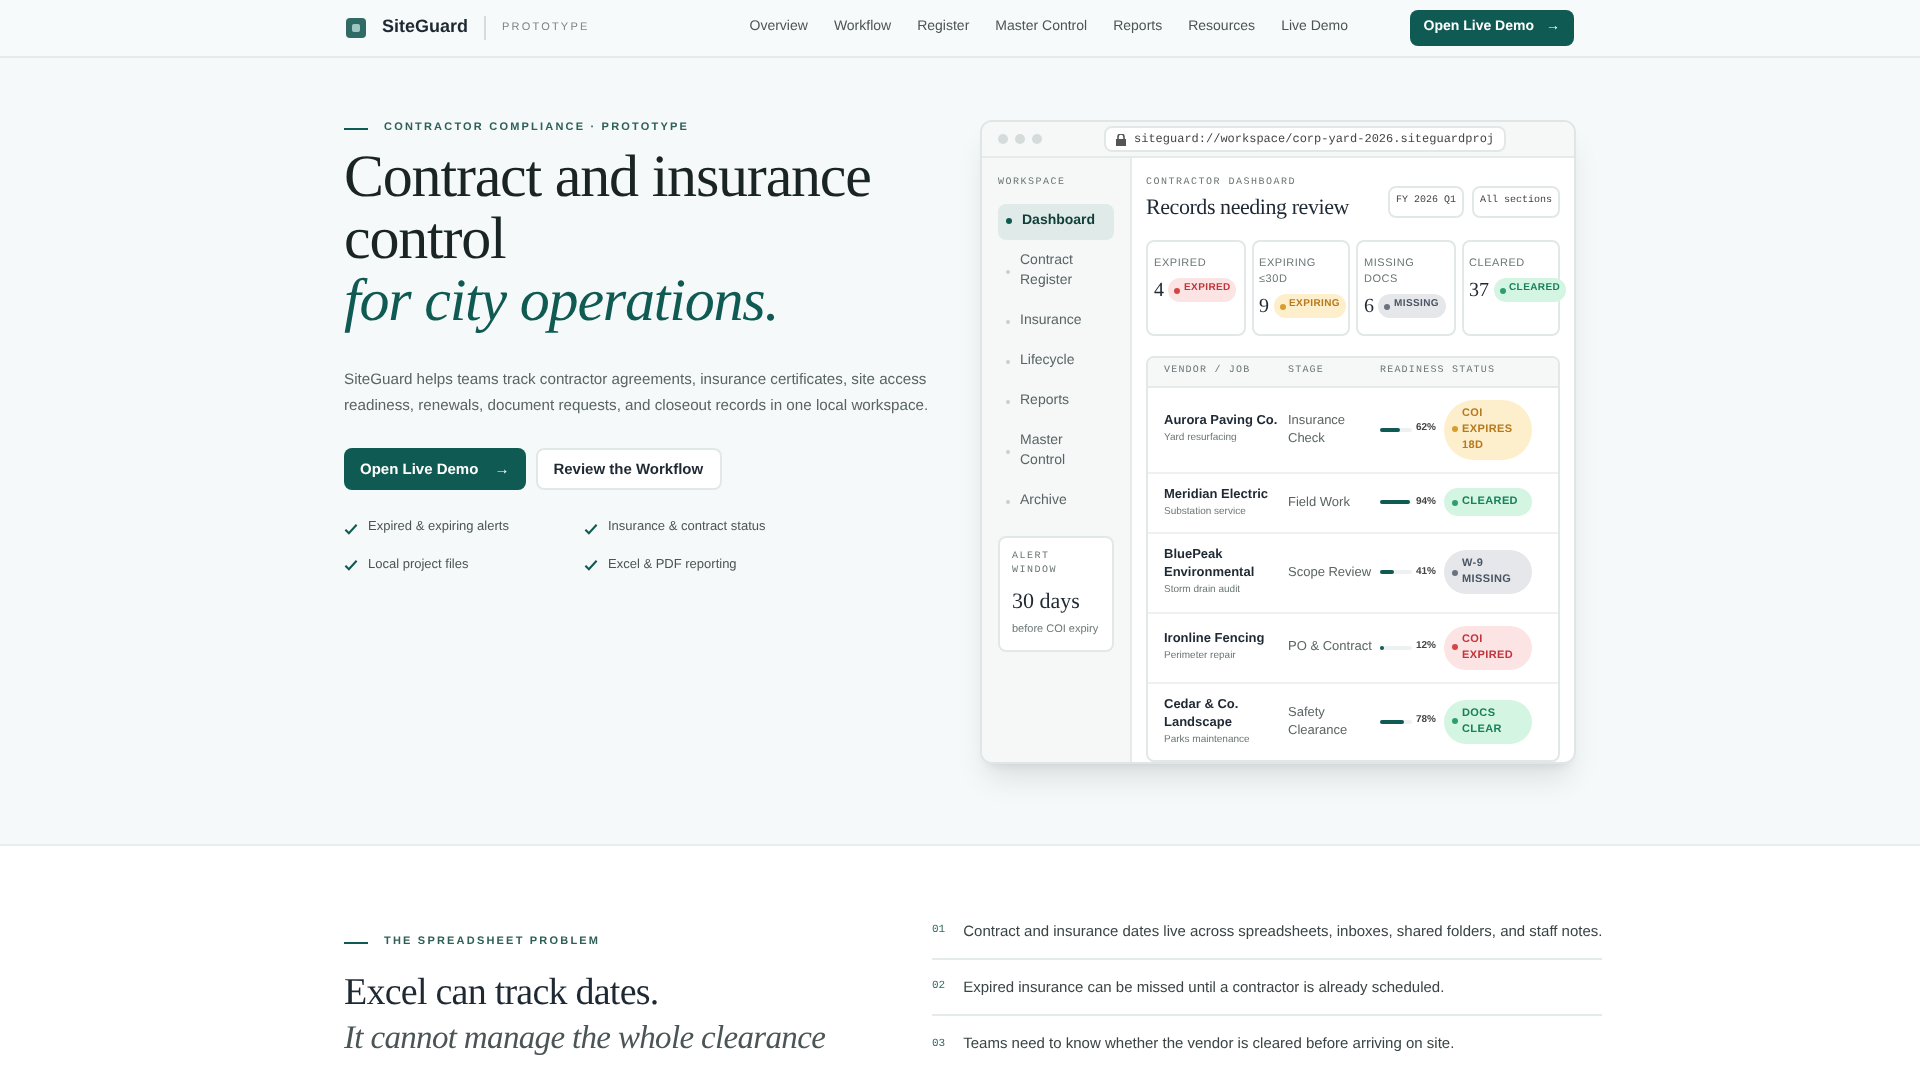  Describe the element at coordinates (608, 239) in the screenshot. I see `hero-title: Contract and insurance control for city operations.` at that location.